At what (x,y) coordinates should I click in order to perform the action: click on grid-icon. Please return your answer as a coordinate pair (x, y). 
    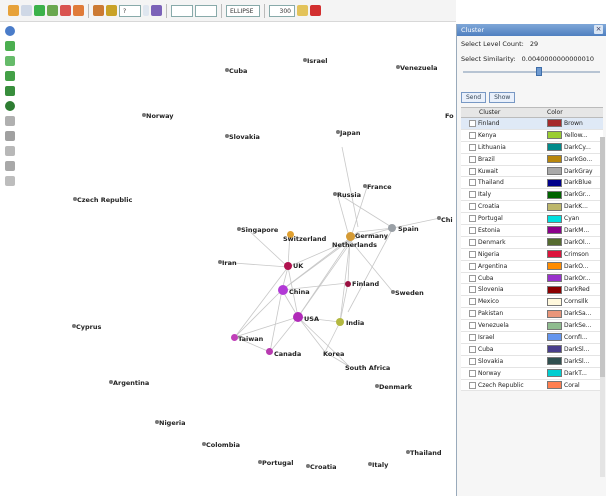
    Looking at the image, I should click on (10, 151).